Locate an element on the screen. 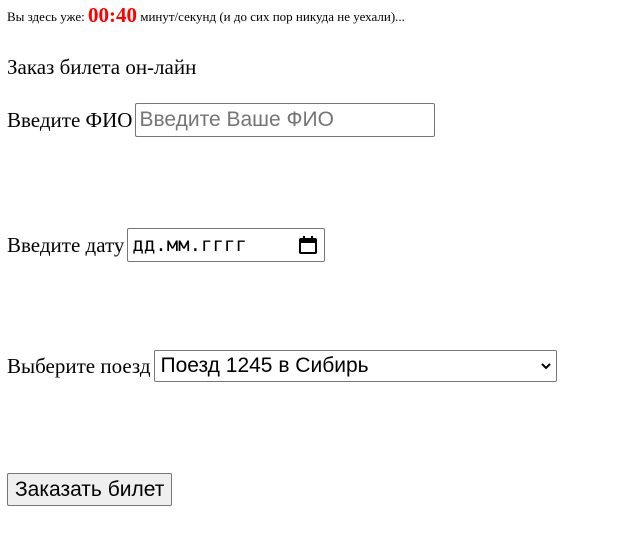 The image size is (630, 537). date-row: Введите дату дд.мм.гггг is located at coordinates (166, 245).